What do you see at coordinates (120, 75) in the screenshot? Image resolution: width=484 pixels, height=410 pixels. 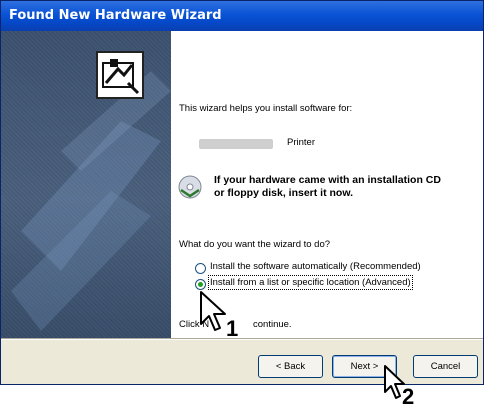 I see `hardware-wizard-icon` at bounding box center [120, 75].